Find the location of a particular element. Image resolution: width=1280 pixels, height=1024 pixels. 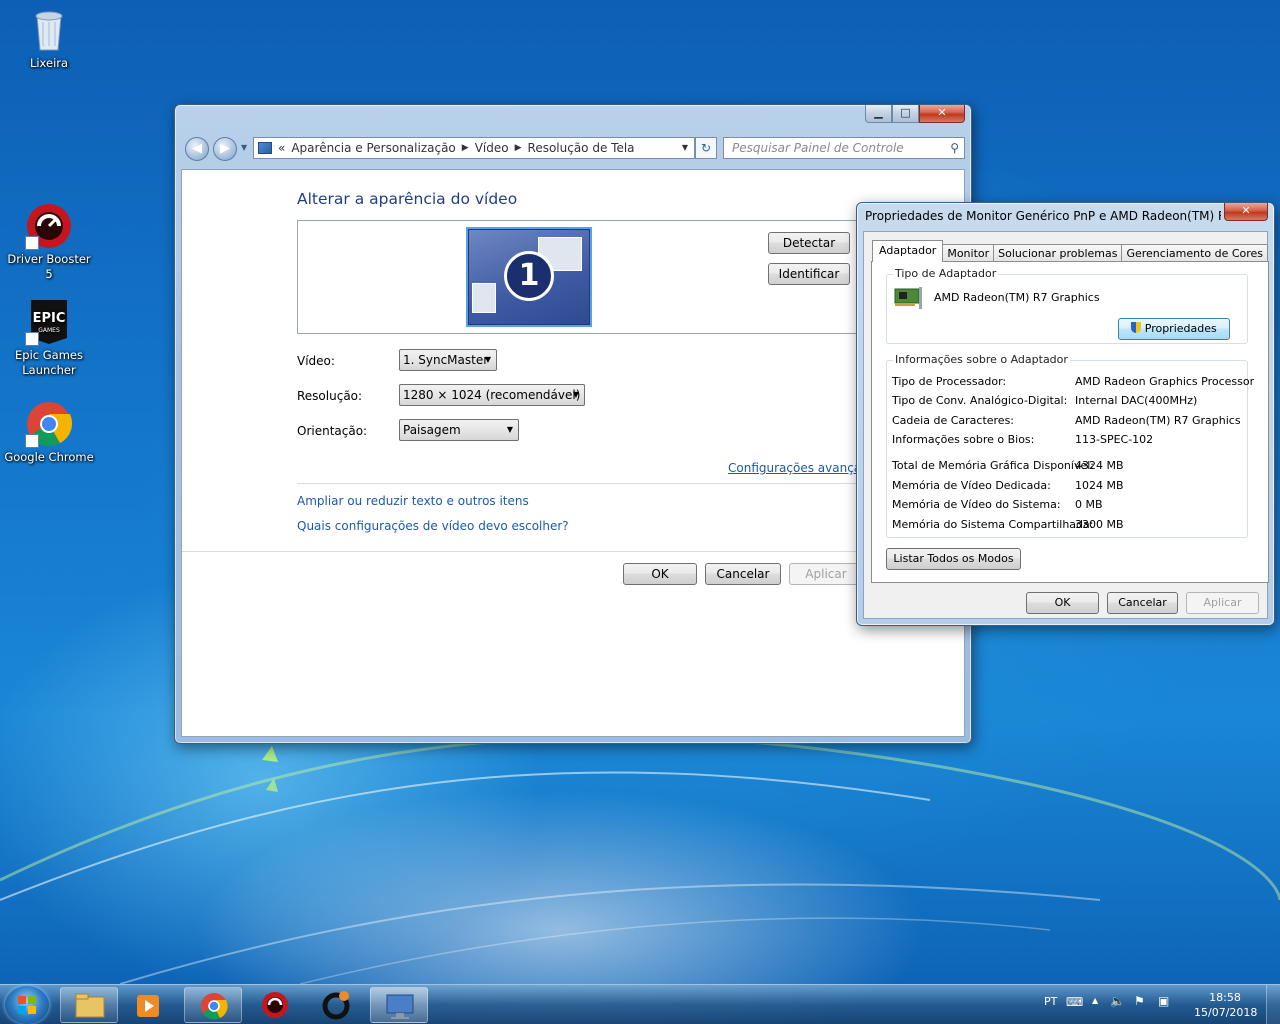

search-input: Pesquisar Painel de Controle ⚲ is located at coordinates (844, 148).